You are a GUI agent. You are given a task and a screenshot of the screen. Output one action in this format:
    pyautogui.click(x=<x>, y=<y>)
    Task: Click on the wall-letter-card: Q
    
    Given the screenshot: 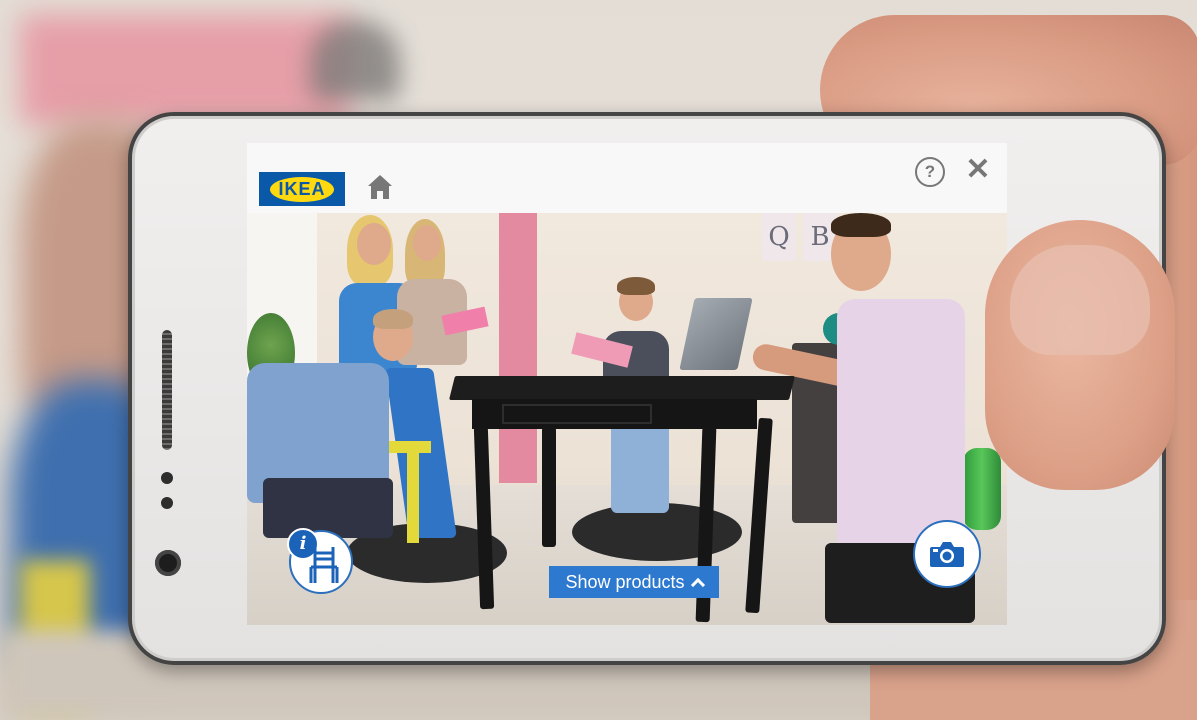 What is the action you would take?
    pyautogui.click(x=779, y=237)
    